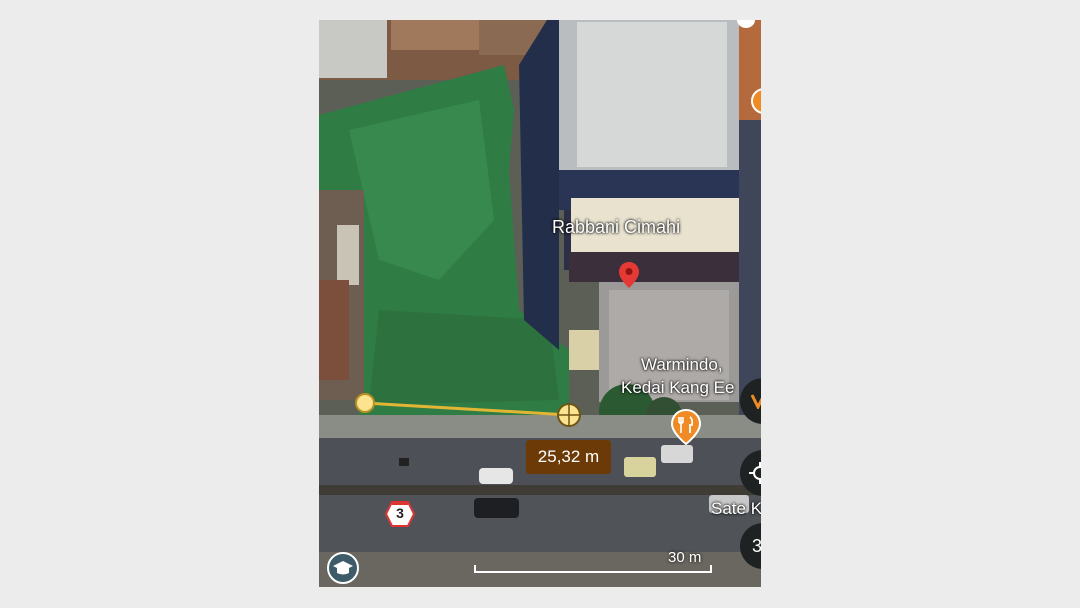 Image resolution: width=1080 pixels, height=608 pixels. I want to click on graduation-cap-icon, so click(343, 568).